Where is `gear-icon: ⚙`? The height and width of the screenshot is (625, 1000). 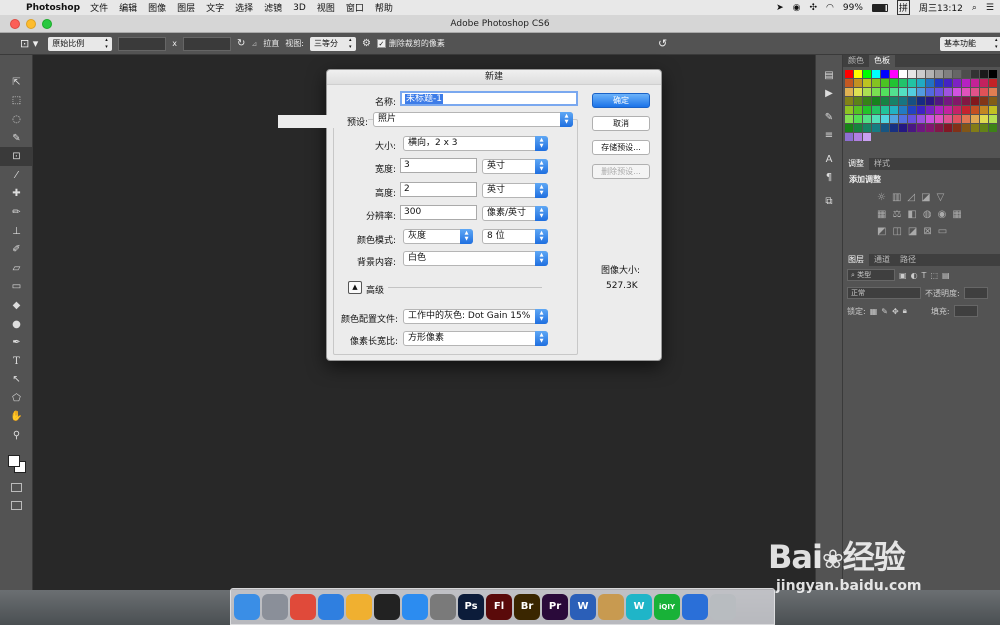 gear-icon: ⚙ is located at coordinates (366, 43).